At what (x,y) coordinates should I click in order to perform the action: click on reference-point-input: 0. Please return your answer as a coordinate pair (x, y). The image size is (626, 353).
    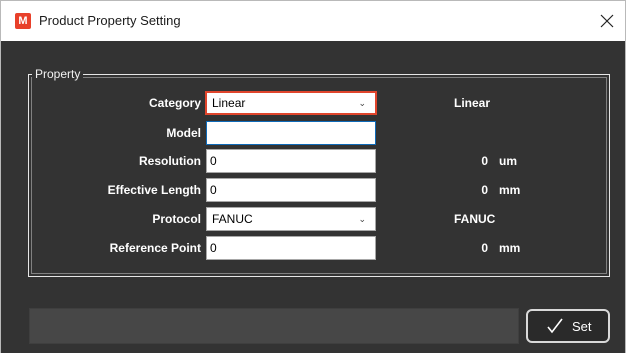
    Looking at the image, I should click on (291, 248).